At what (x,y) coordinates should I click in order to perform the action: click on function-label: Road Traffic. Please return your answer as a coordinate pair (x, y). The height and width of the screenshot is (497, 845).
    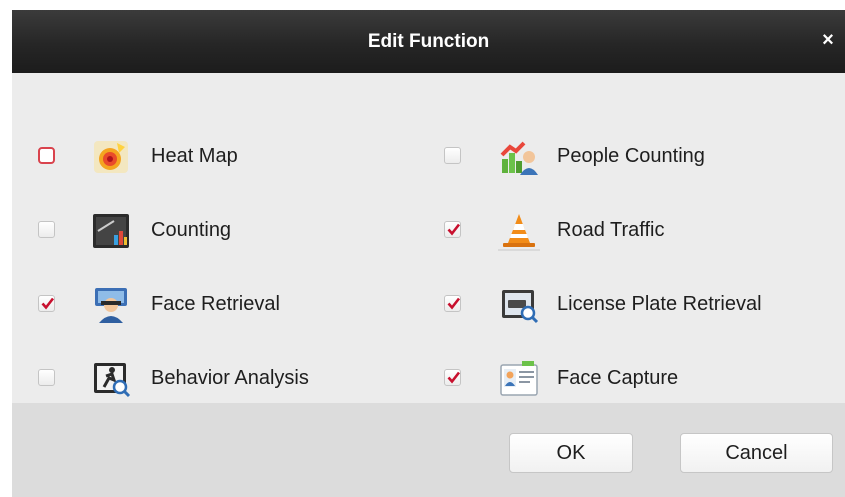
    Looking at the image, I should click on (611, 230).